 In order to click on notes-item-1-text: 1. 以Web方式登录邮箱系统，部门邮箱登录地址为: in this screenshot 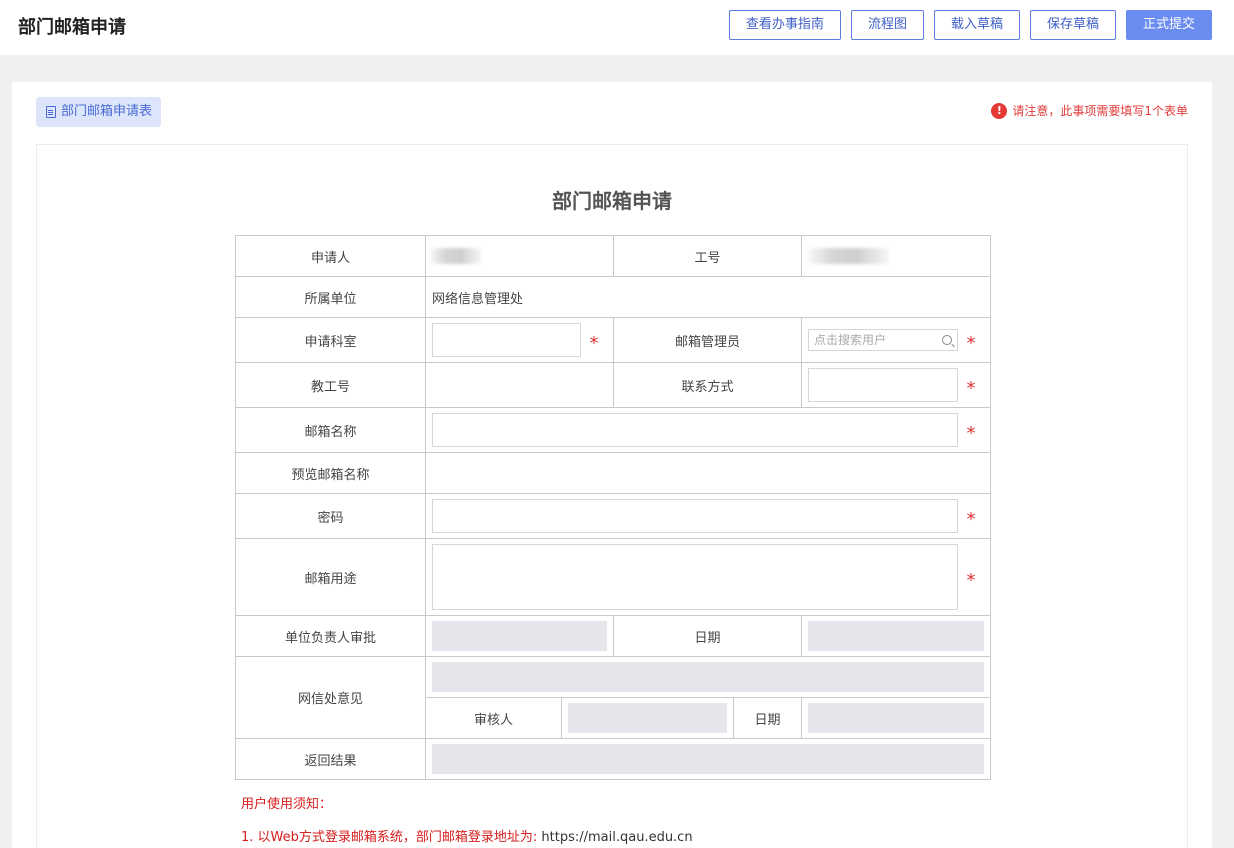, I will do `click(391, 837)`.